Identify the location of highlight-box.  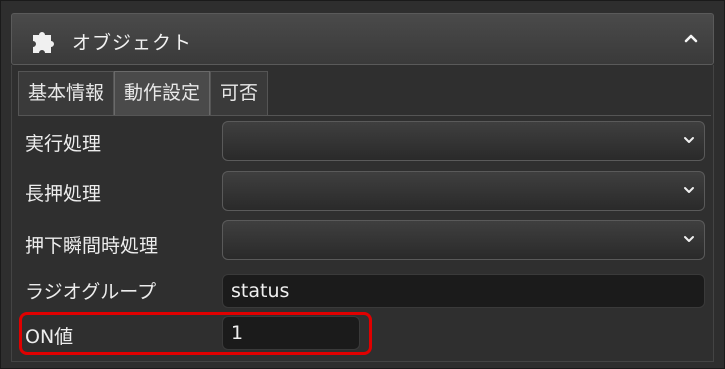
(195, 333).